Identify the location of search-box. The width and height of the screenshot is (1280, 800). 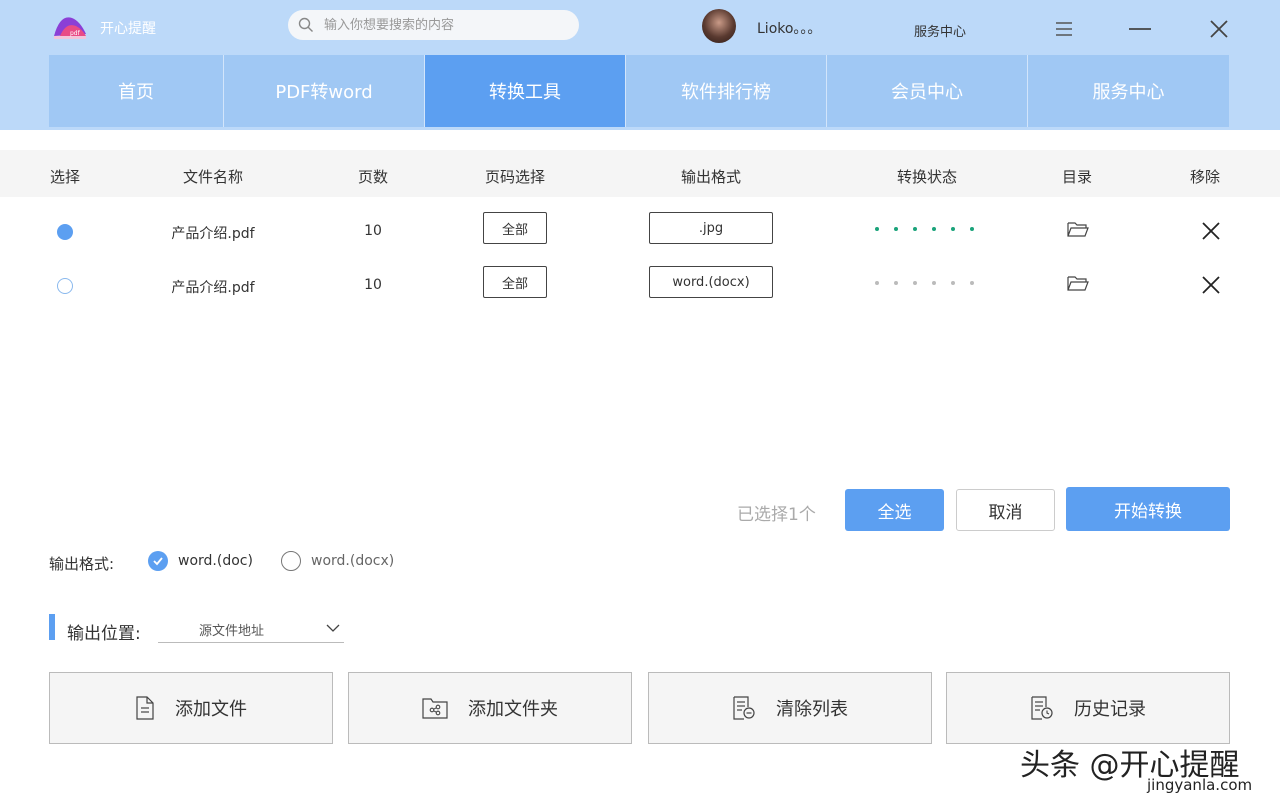
(433, 25).